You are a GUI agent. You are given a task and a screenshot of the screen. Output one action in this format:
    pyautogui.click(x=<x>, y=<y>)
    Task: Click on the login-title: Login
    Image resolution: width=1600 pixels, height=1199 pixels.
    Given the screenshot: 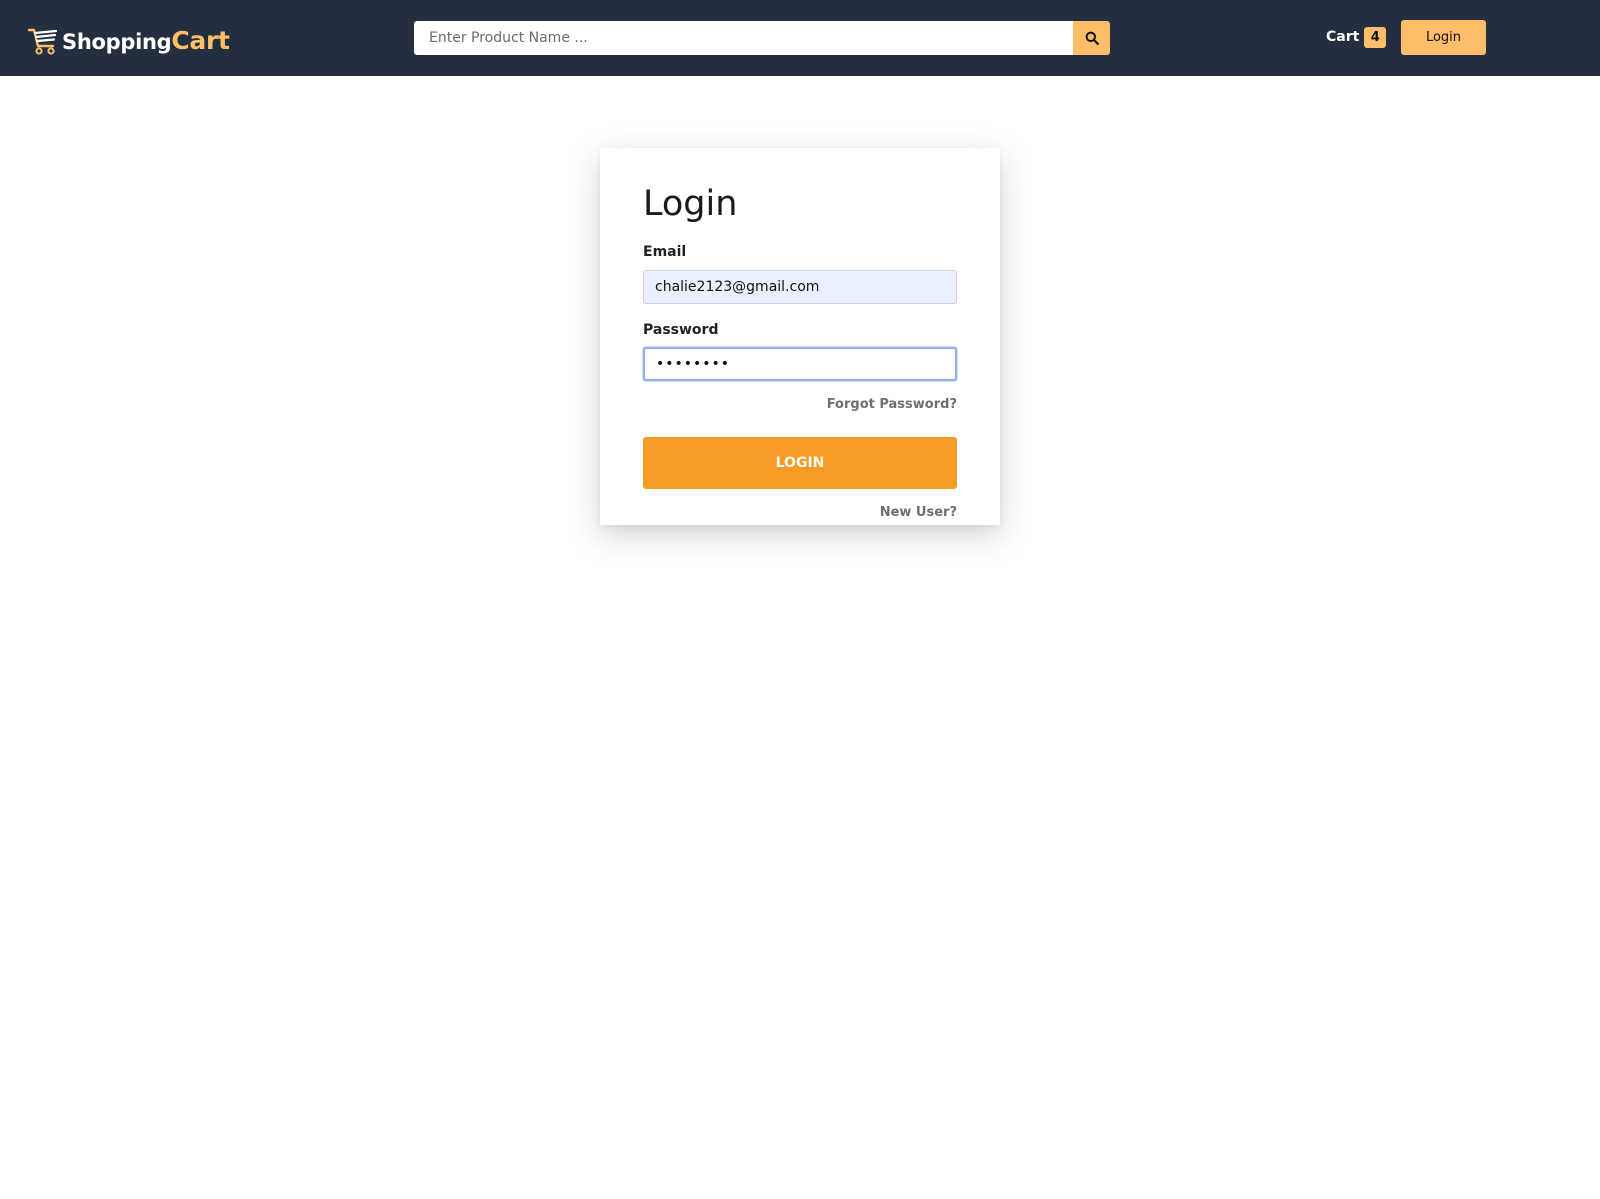 What is the action you would take?
    pyautogui.click(x=690, y=204)
    